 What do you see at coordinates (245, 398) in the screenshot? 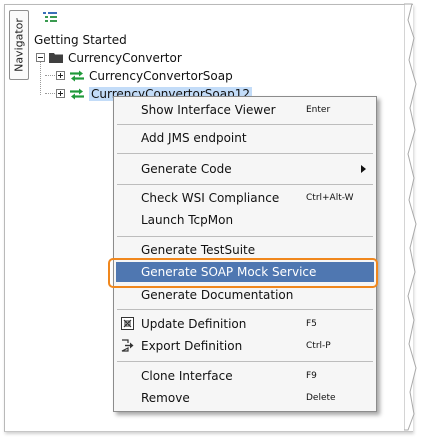
I see `menu-item-remove: Remove Delete` at bounding box center [245, 398].